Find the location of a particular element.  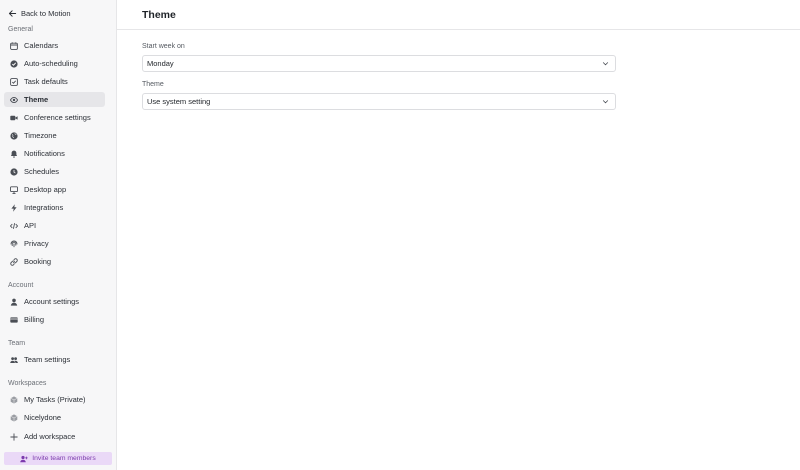

fingerprint-icon is located at coordinates (14, 244).